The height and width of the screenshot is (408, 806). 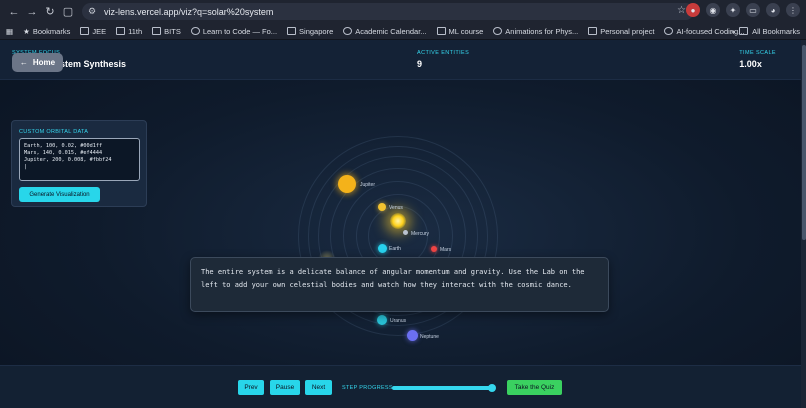 I want to click on menu-kebab-icon: ⋮, so click(x=793, y=10).